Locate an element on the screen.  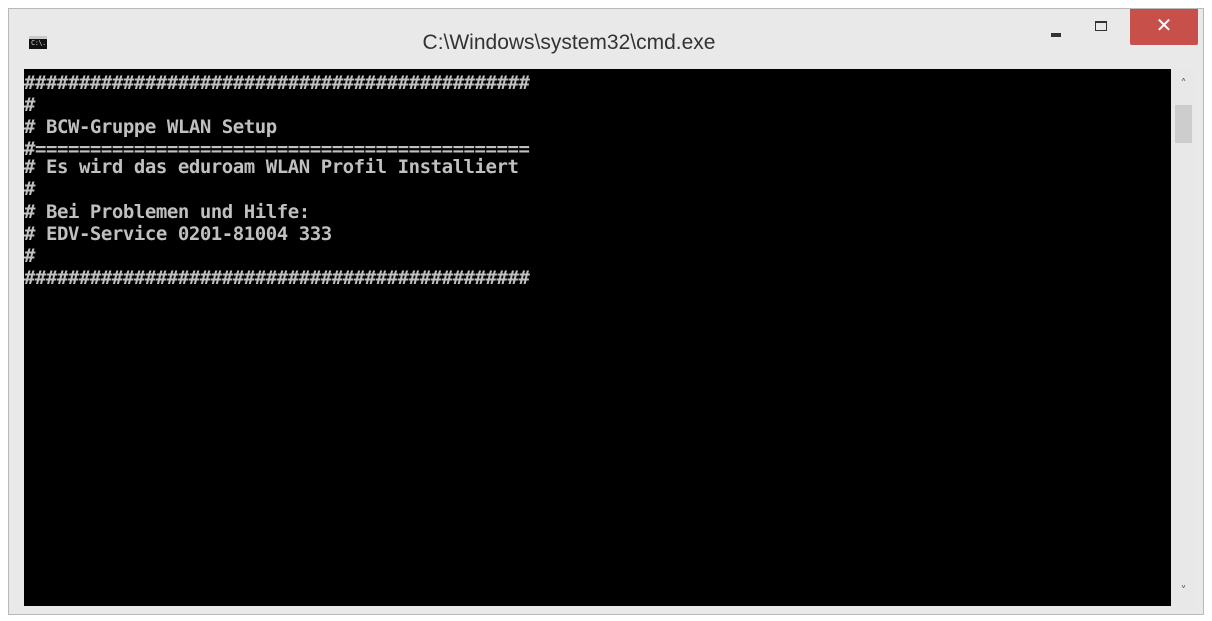
title-bar: C:\. C:\Windows\system32\cmd.exe ✕ is located at coordinates (606, 39).